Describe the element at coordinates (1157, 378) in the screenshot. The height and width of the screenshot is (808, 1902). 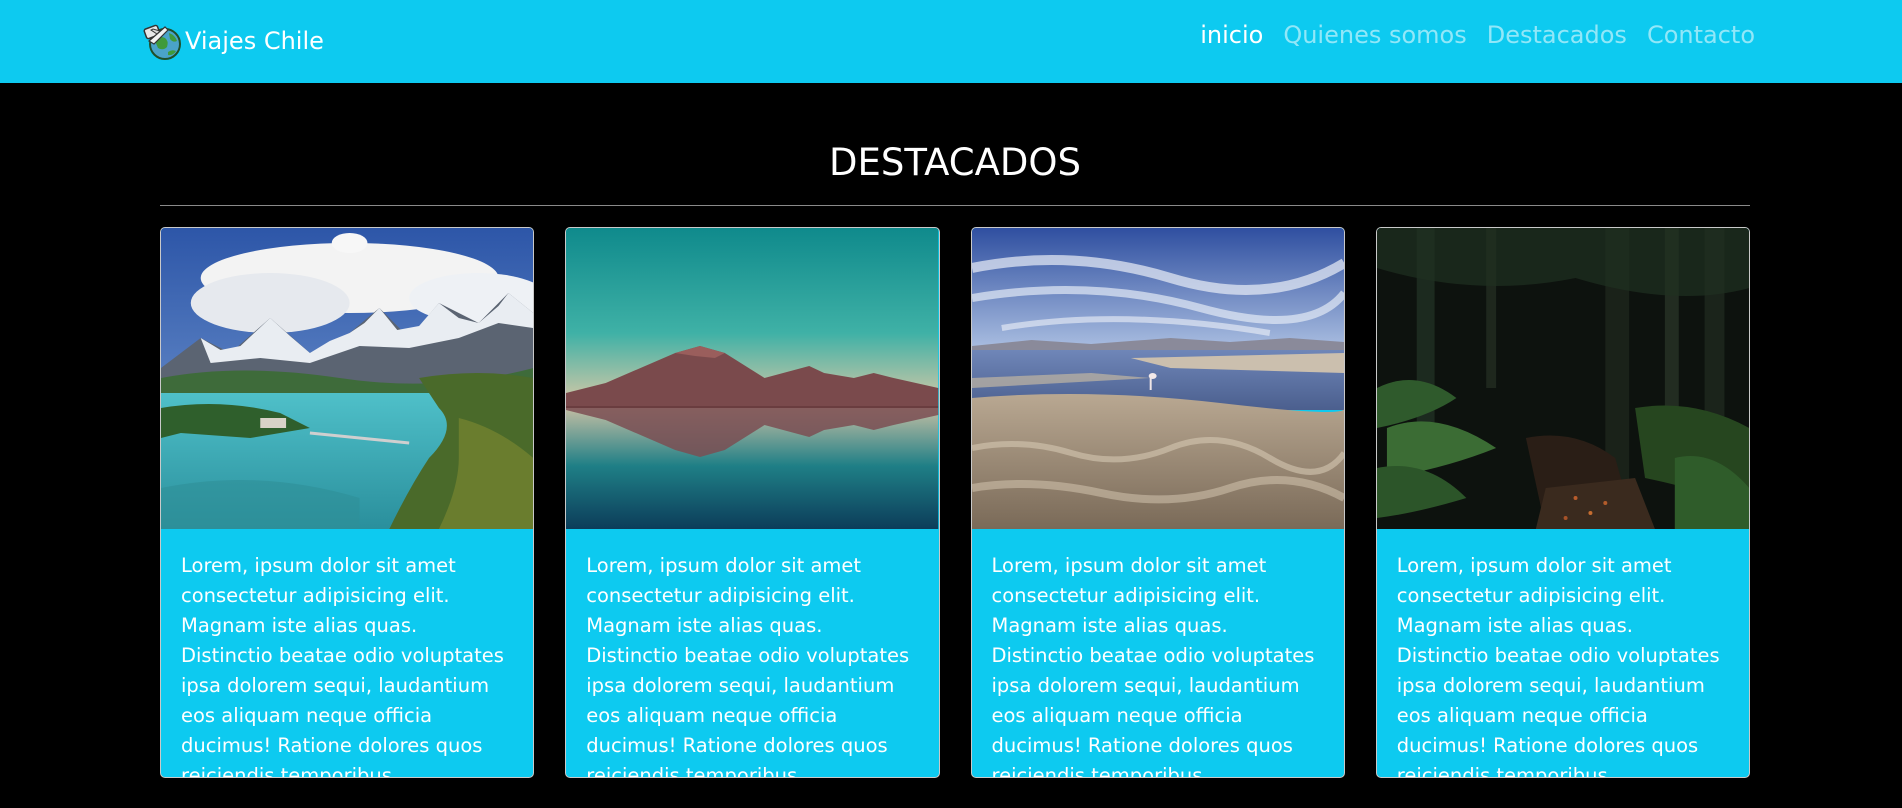
I see `salt-flat-lagoon-photo` at that location.